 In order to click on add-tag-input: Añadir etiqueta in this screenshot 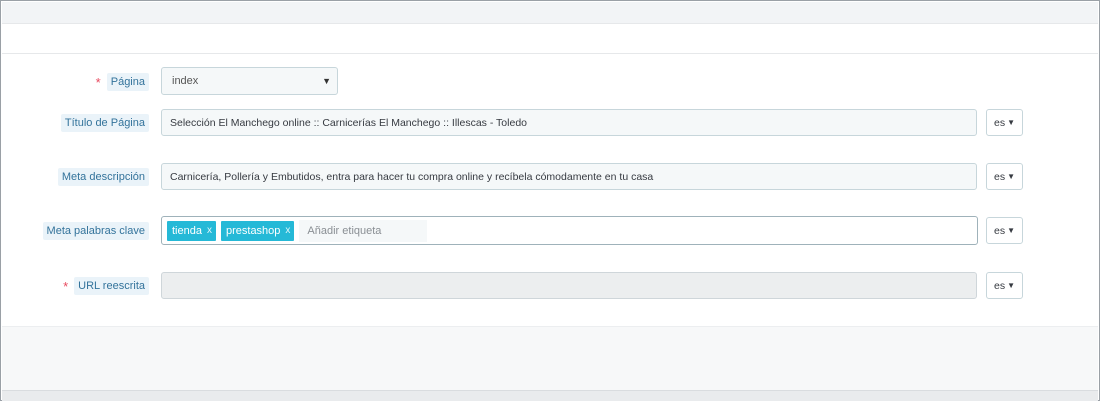, I will do `click(363, 230)`.